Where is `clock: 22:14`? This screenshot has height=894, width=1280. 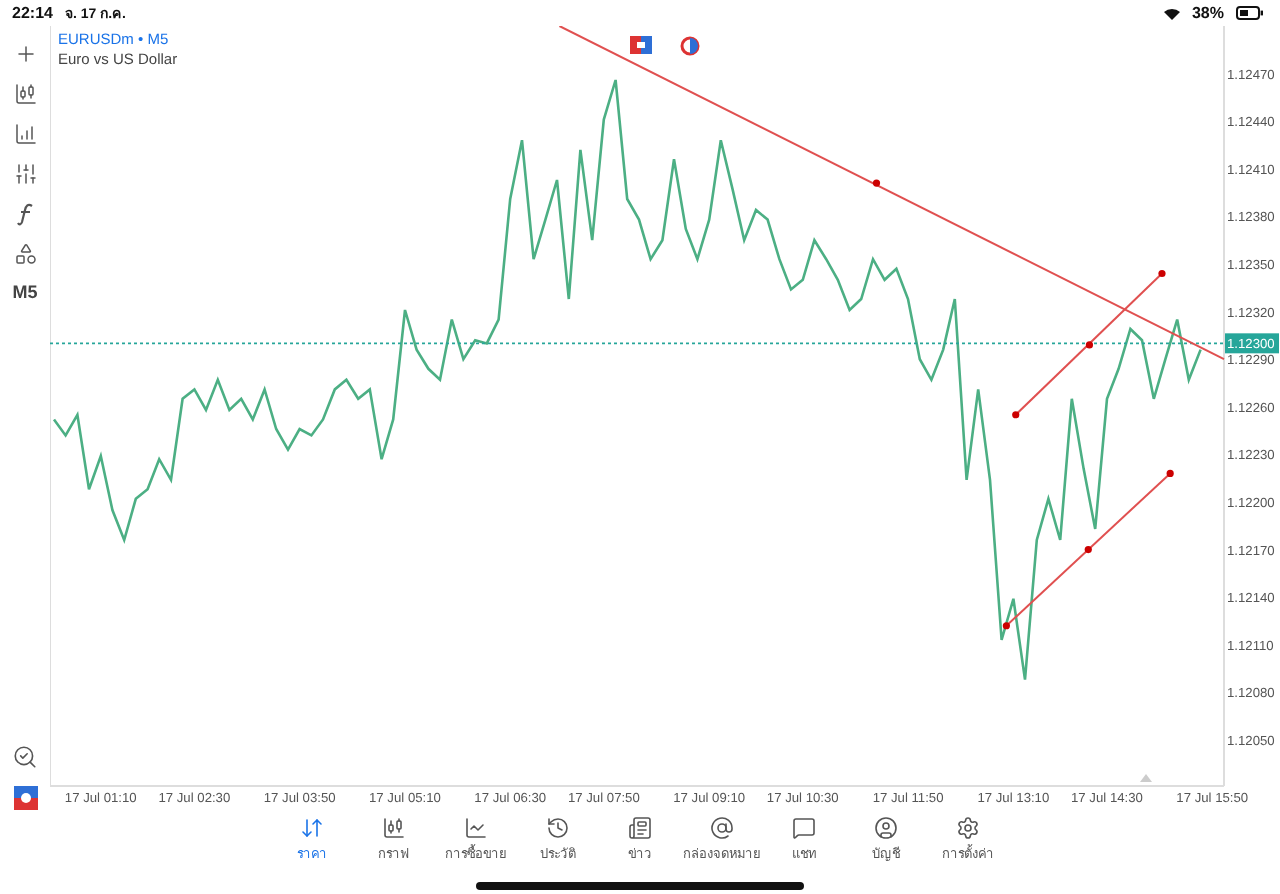
clock: 22:14 is located at coordinates (32, 13).